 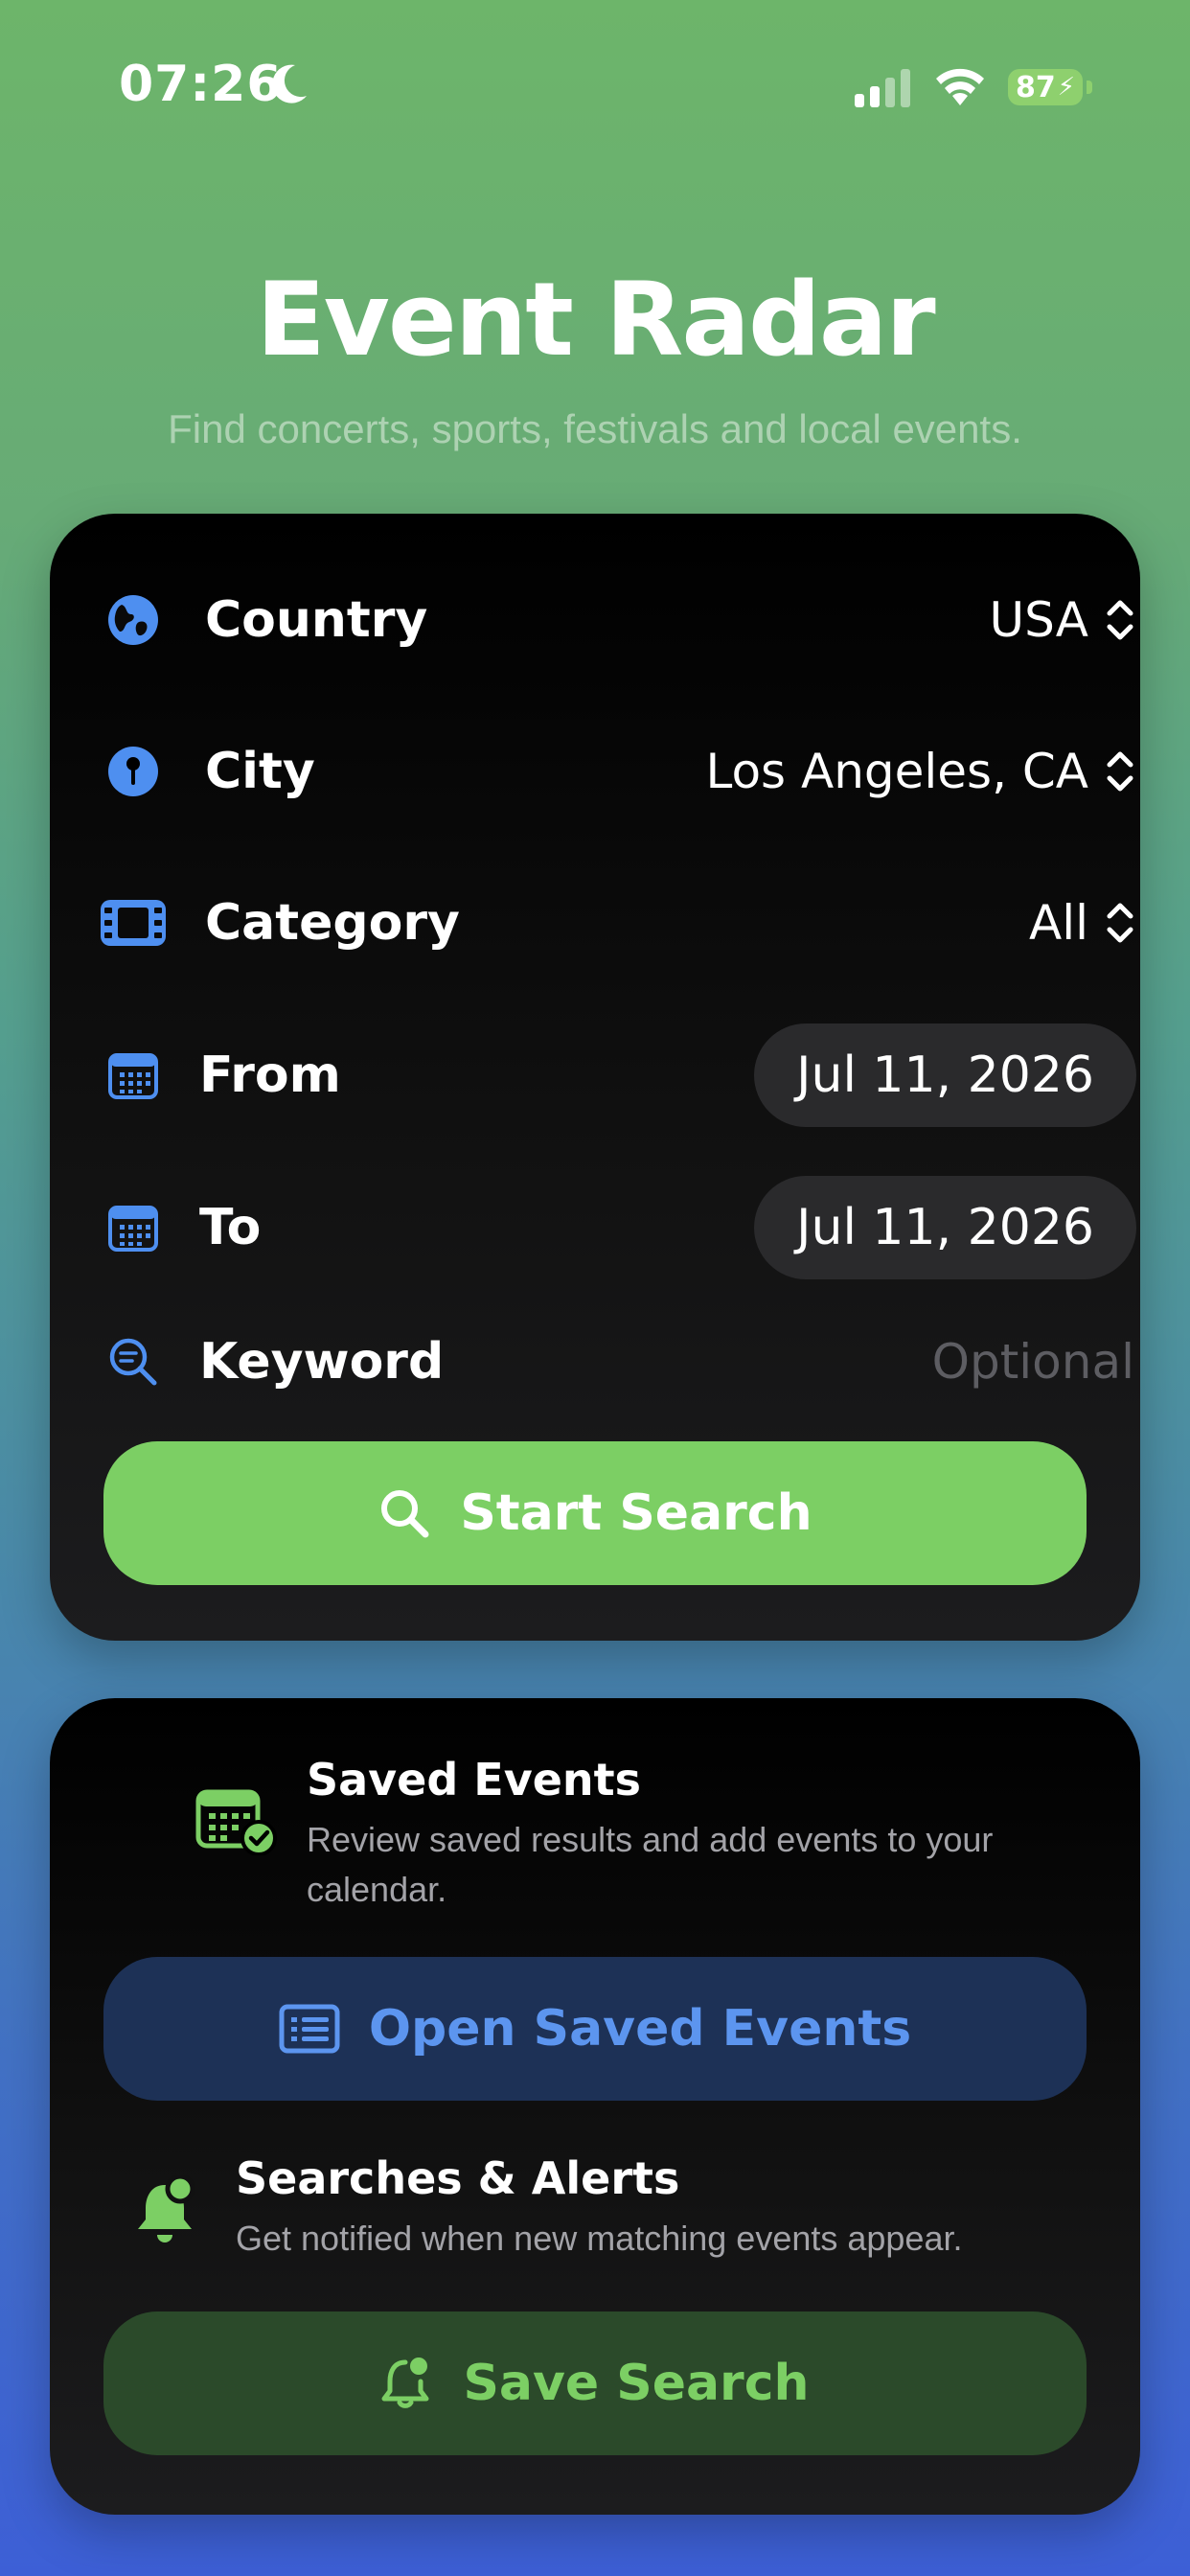 I want to click on country-select: USA, so click(x=1063, y=620).